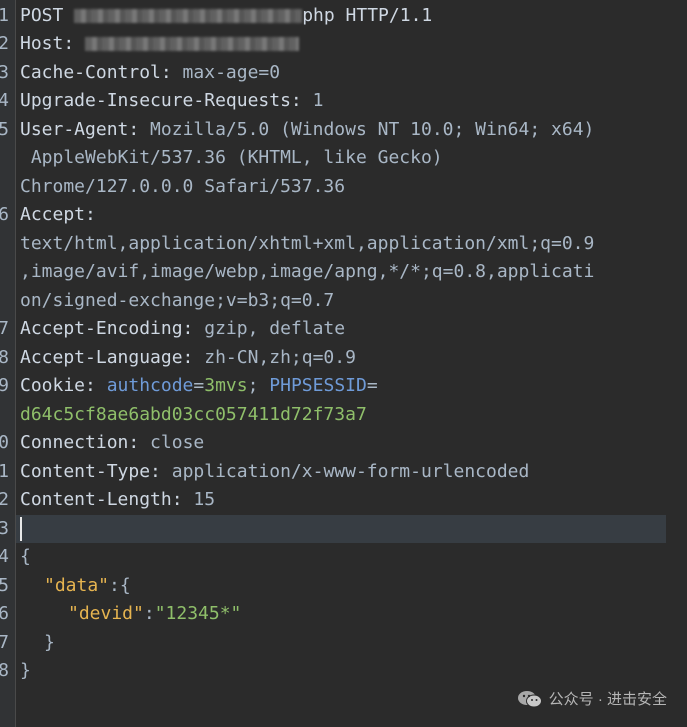 The image size is (687, 727). Describe the element at coordinates (231, 157) in the screenshot. I see `user-agent-continuation: AppleWebKit/537.36 (KHTML, like Gecko)` at that location.